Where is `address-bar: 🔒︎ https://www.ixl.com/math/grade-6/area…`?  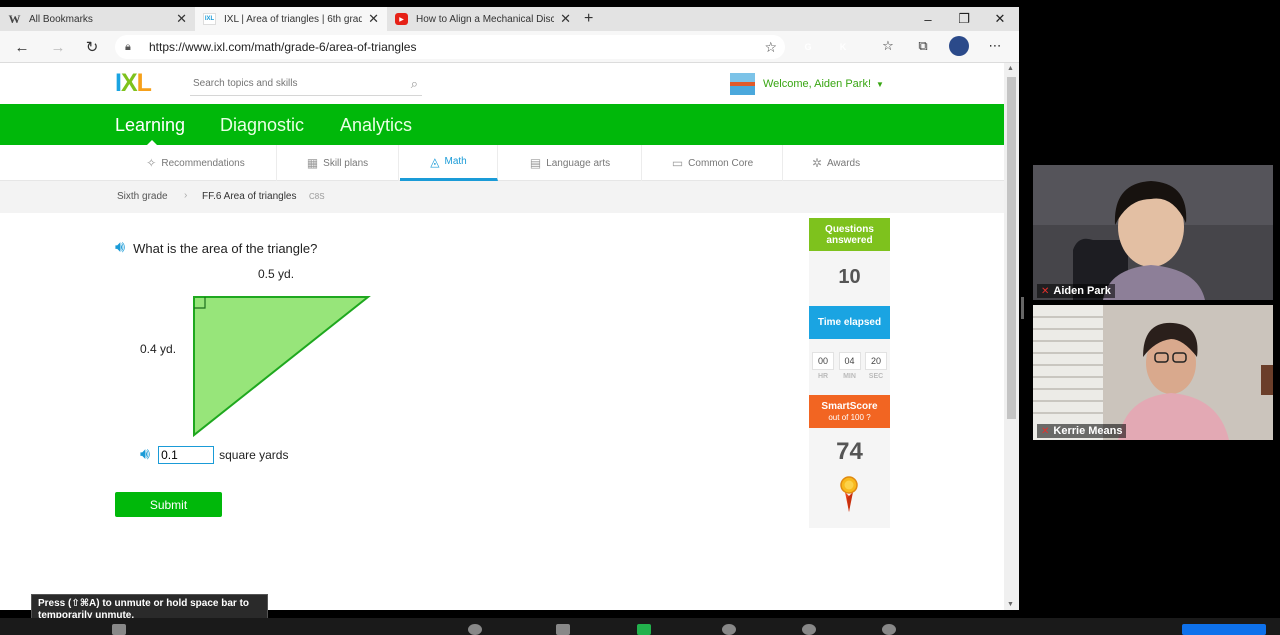 address-bar: 🔒︎ https://www.ixl.com/math/grade-6/area… is located at coordinates (450, 47).